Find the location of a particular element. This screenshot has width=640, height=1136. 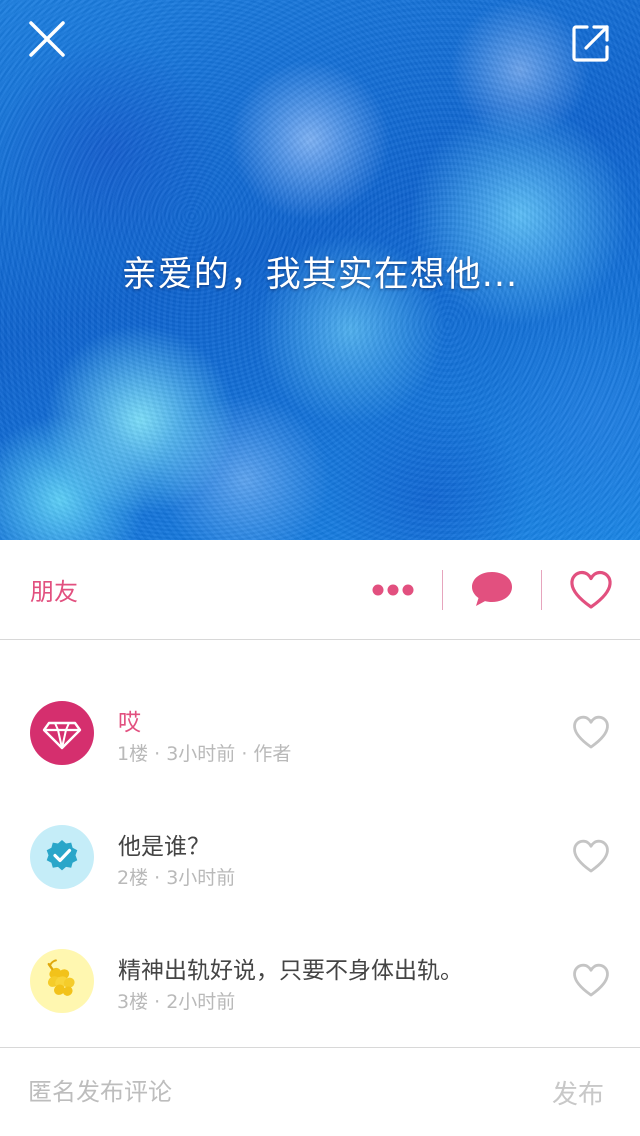

hop-cone-icon is located at coordinates (61, 977).